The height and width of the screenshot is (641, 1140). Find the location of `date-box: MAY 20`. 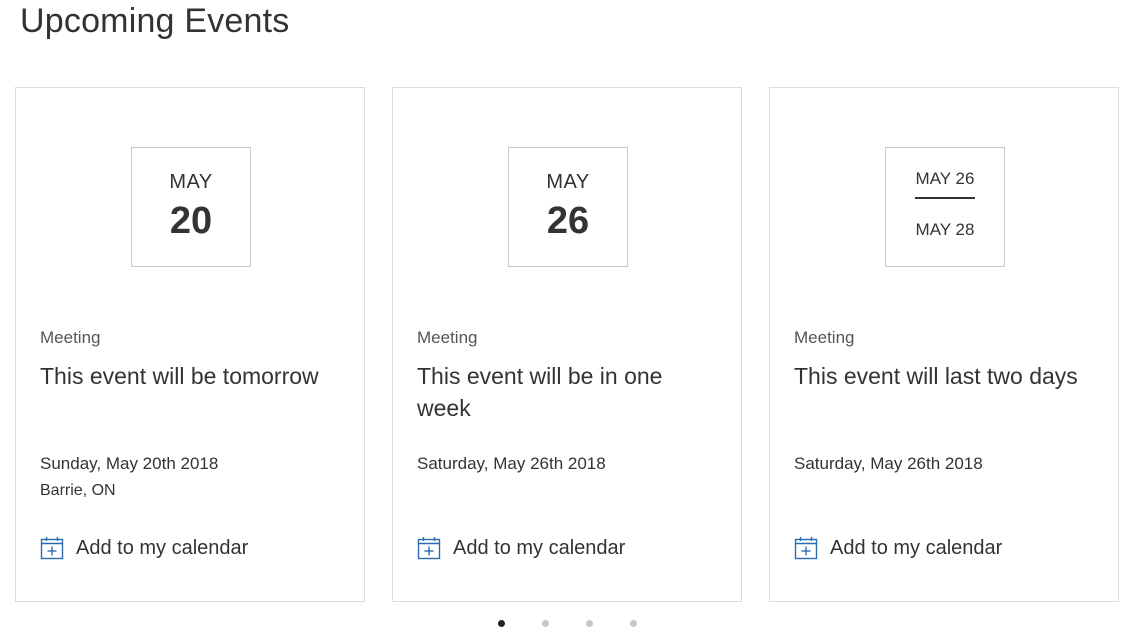

date-box: MAY 20 is located at coordinates (191, 207).